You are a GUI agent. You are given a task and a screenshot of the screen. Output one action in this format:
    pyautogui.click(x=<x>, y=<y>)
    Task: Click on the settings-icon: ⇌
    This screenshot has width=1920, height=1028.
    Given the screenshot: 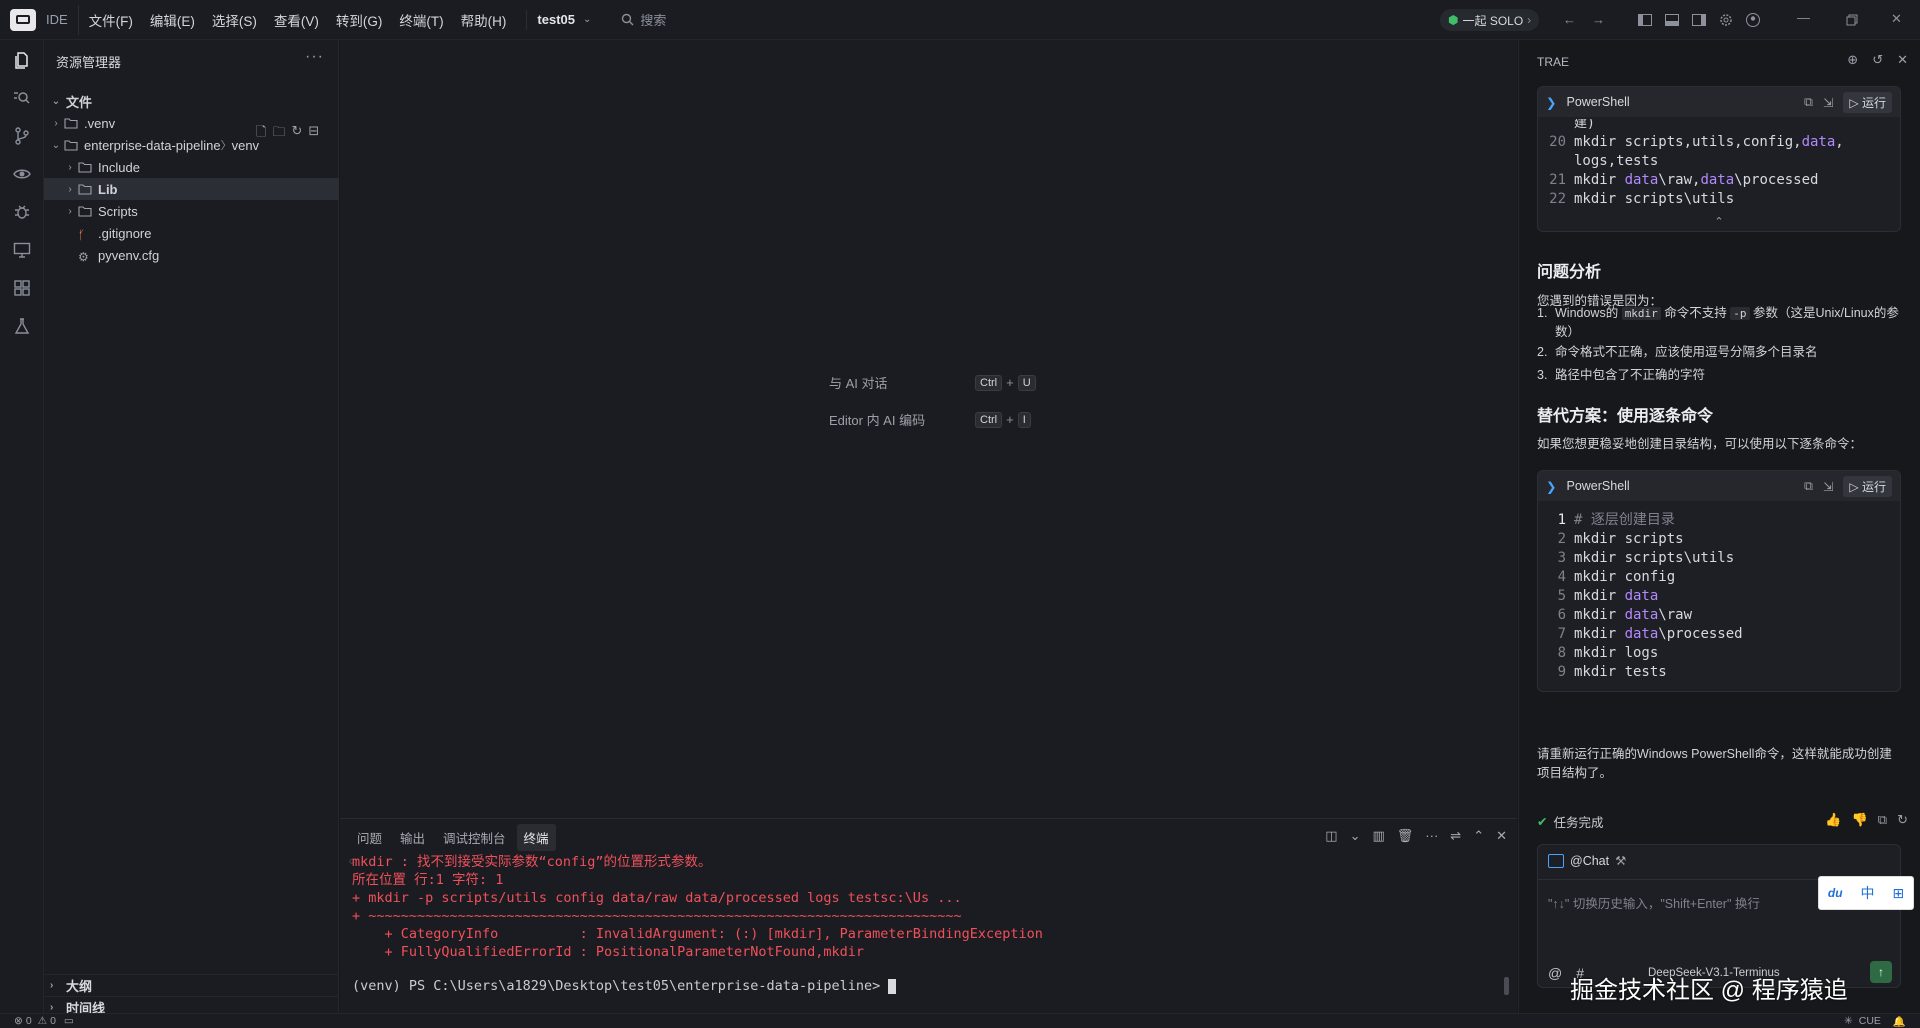 What is the action you would take?
    pyautogui.click(x=1455, y=836)
    